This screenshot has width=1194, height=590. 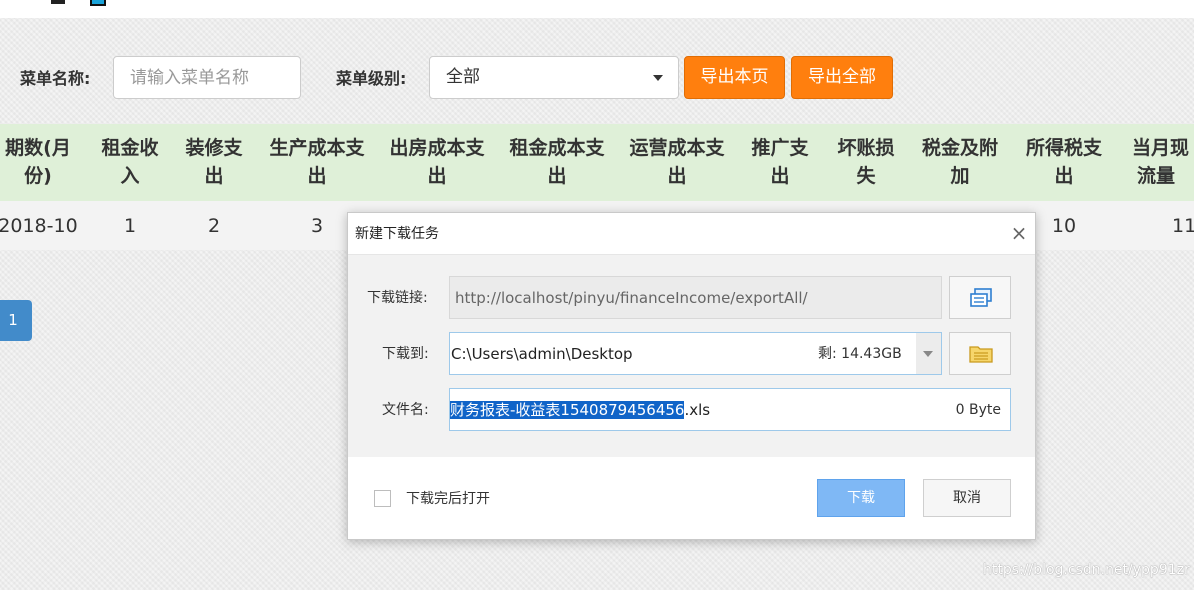 I want to click on th-tax-surcharge: 税金及附加, so click(x=959, y=162).